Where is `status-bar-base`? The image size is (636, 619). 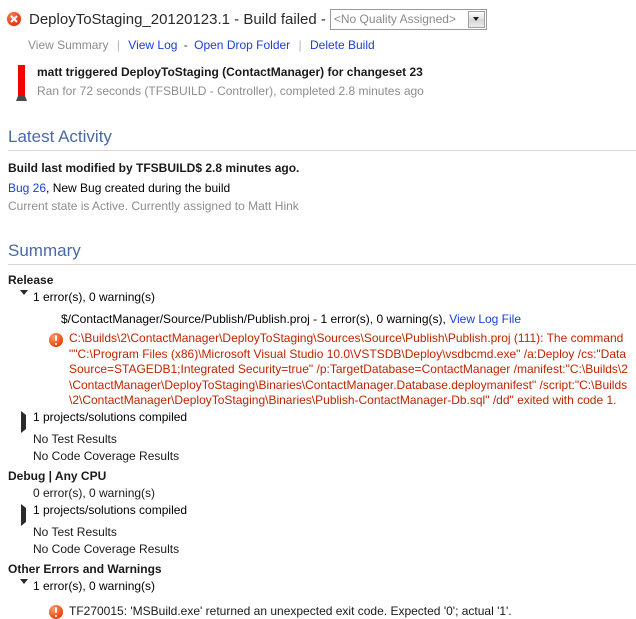
status-bar-base is located at coordinates (21, 98).